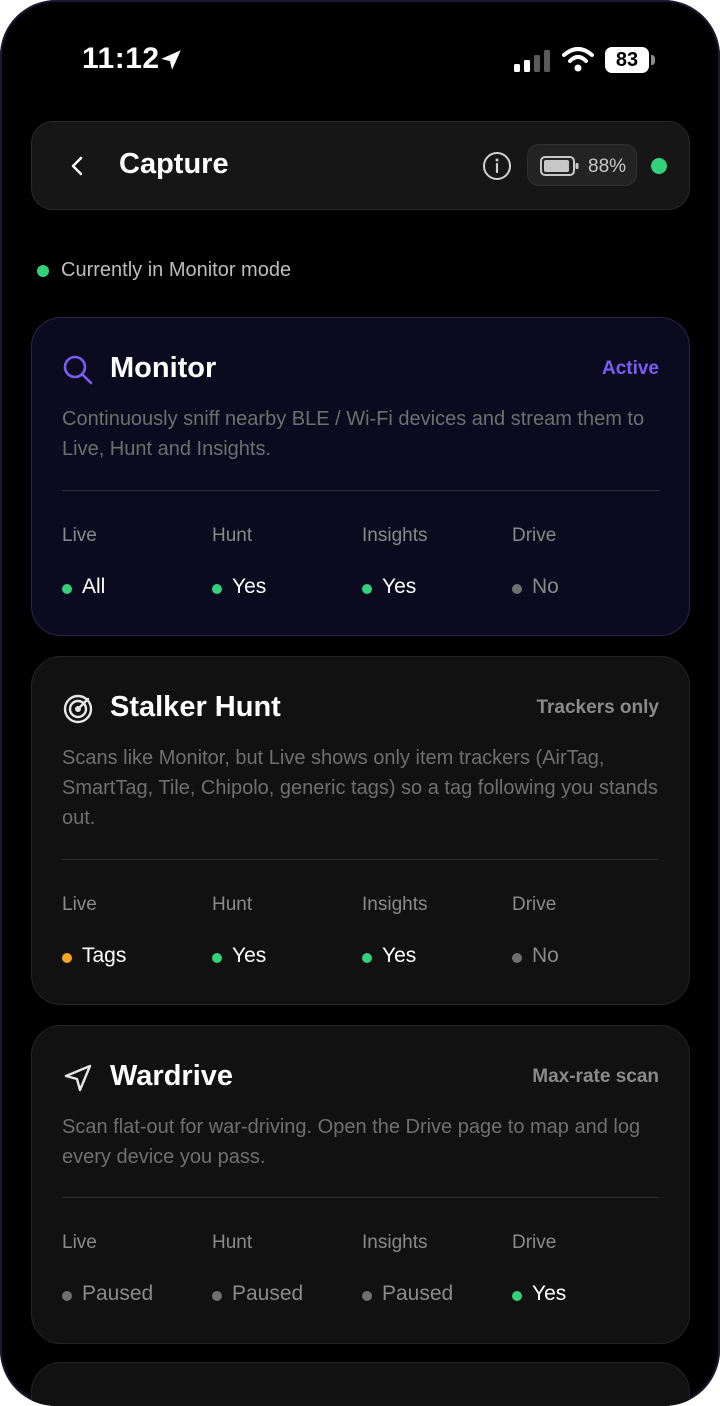 Image resolution: width=720 pixels, height=1406 pixels. I want to click on header-bar: Capture 88%, so click(360, 165).